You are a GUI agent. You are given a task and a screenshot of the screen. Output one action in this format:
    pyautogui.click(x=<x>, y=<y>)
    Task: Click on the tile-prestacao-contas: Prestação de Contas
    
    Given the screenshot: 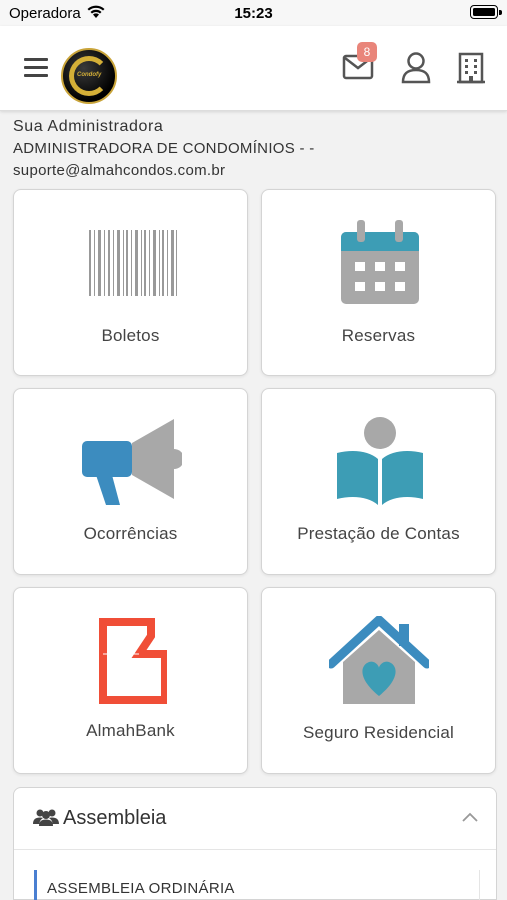 What is the action you would take?
    pyautogui.click(x=378, y=481)
    